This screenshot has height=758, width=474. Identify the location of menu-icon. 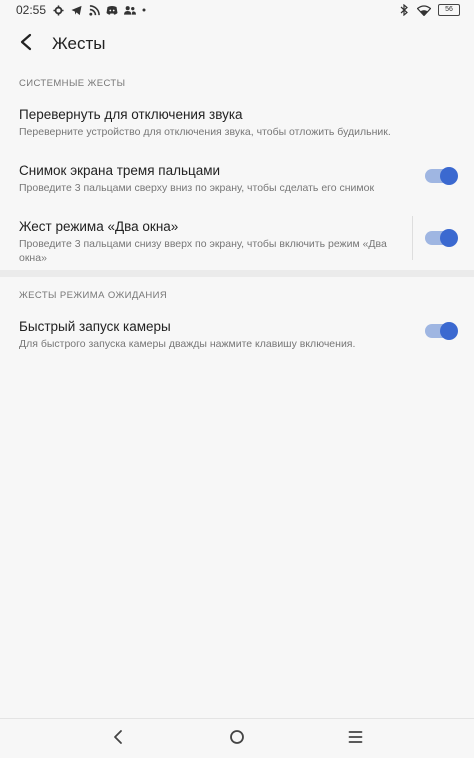
(355, 739).